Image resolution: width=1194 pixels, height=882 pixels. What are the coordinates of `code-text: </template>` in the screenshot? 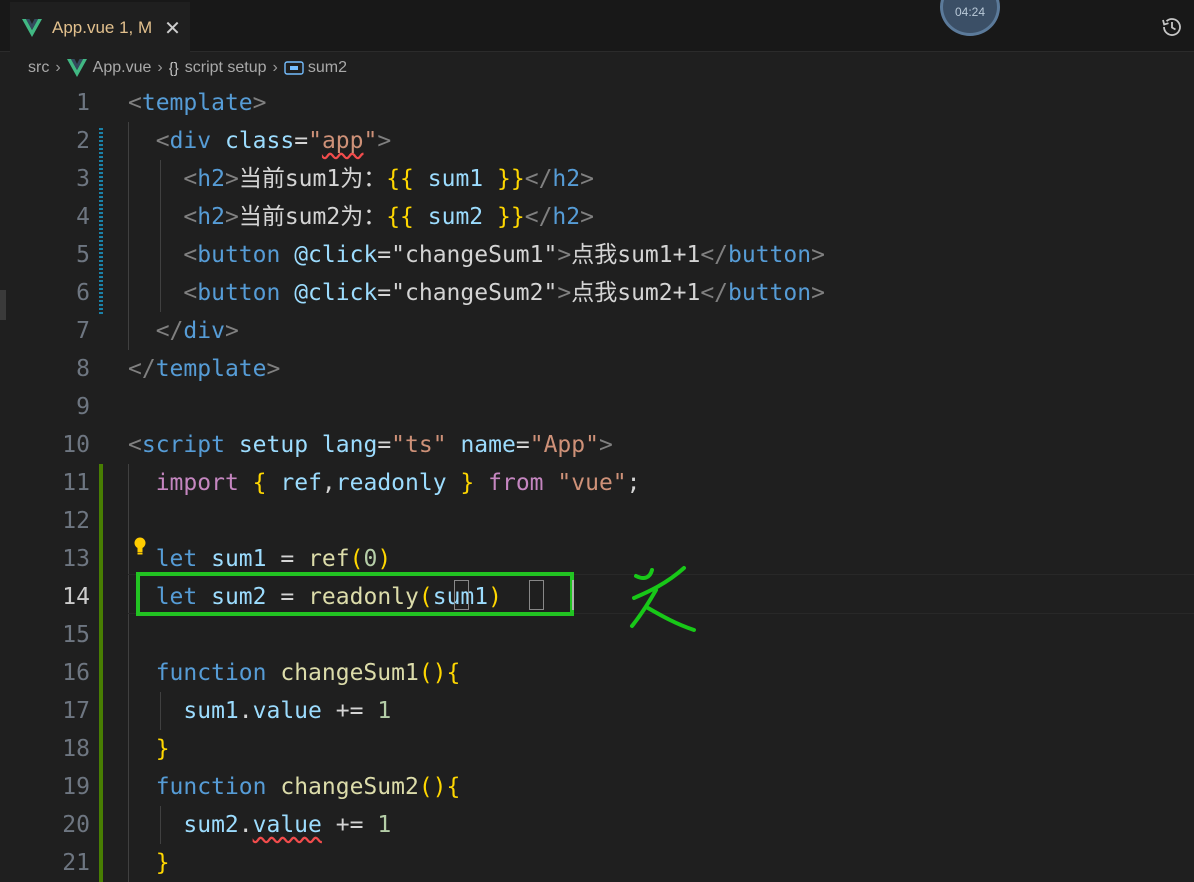 It's located at (204, 369).